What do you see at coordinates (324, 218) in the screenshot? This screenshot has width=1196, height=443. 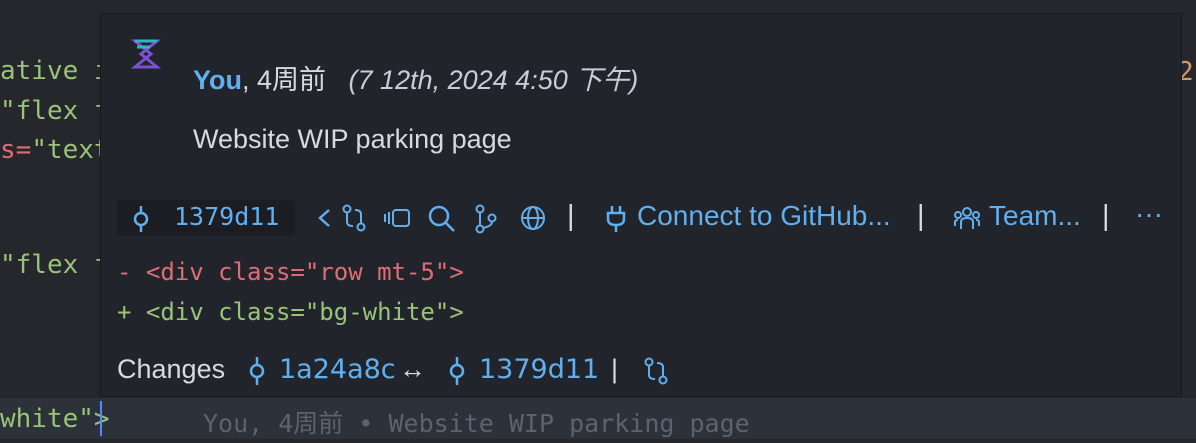 I see `chevron-left-icon` at bounding box center [324, 218].